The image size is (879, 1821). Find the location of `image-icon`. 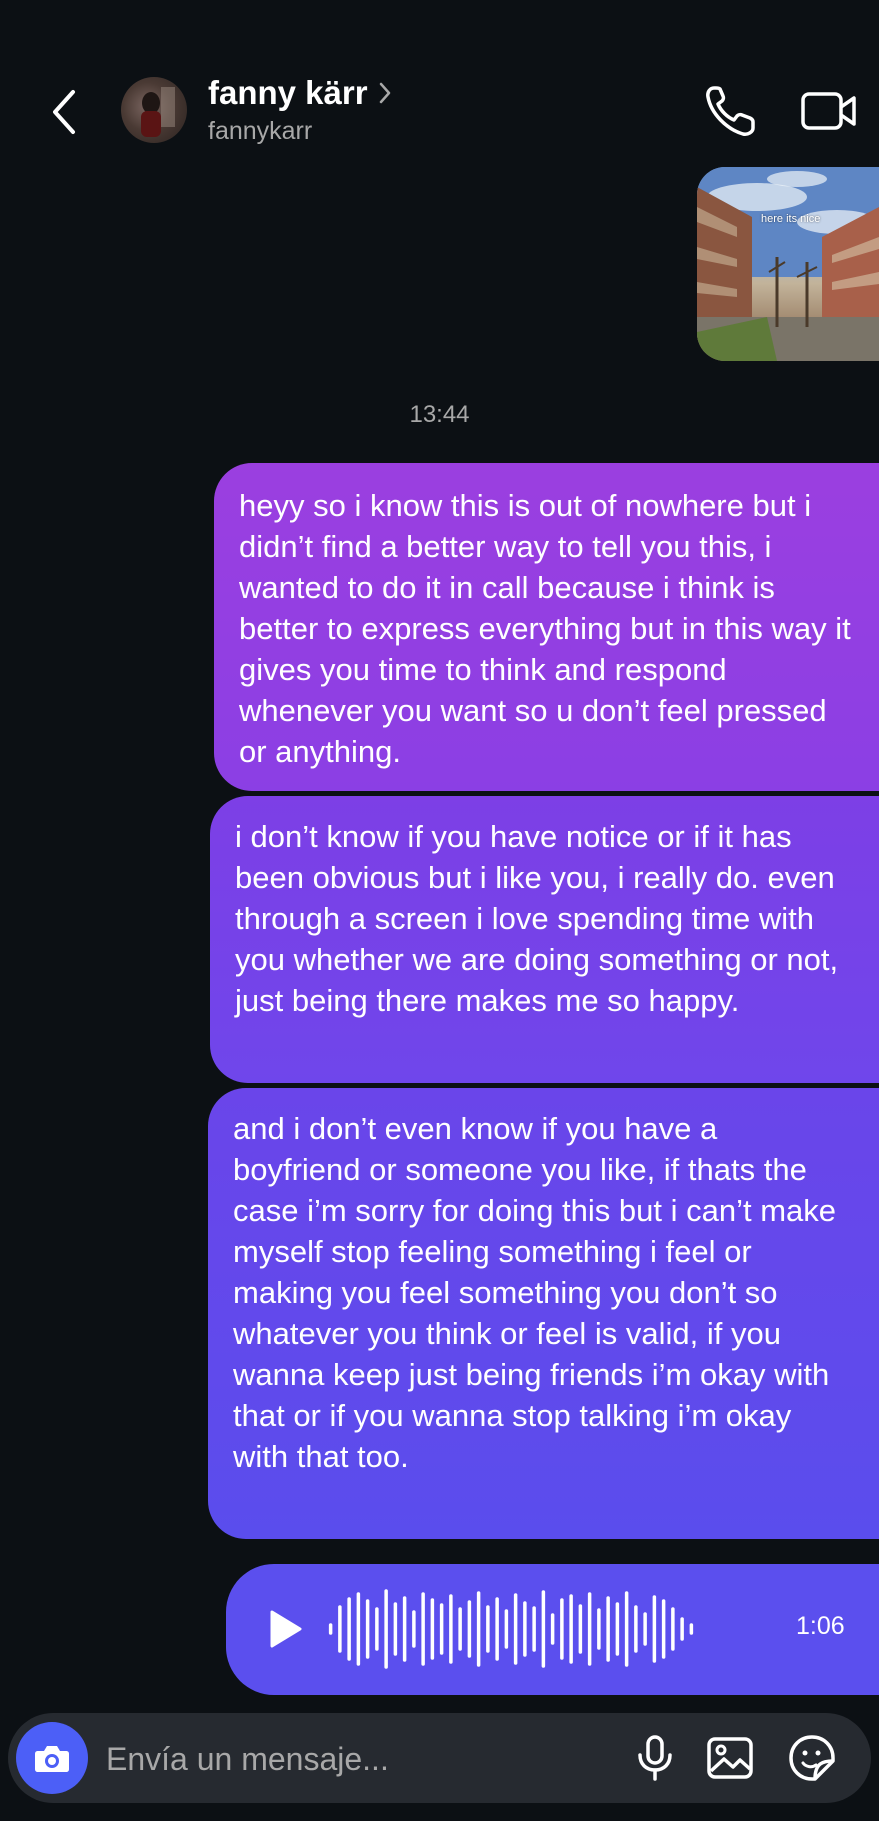

image-icon is located at coordinates (730, 1758).